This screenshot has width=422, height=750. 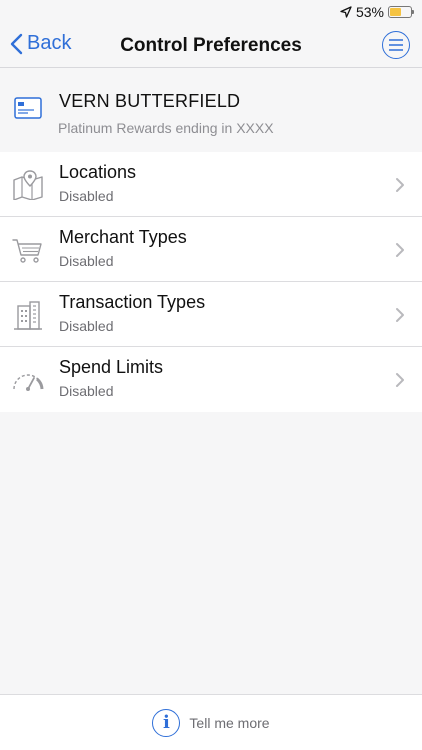 I want to click on menu-button, so click(x=396, y=45).